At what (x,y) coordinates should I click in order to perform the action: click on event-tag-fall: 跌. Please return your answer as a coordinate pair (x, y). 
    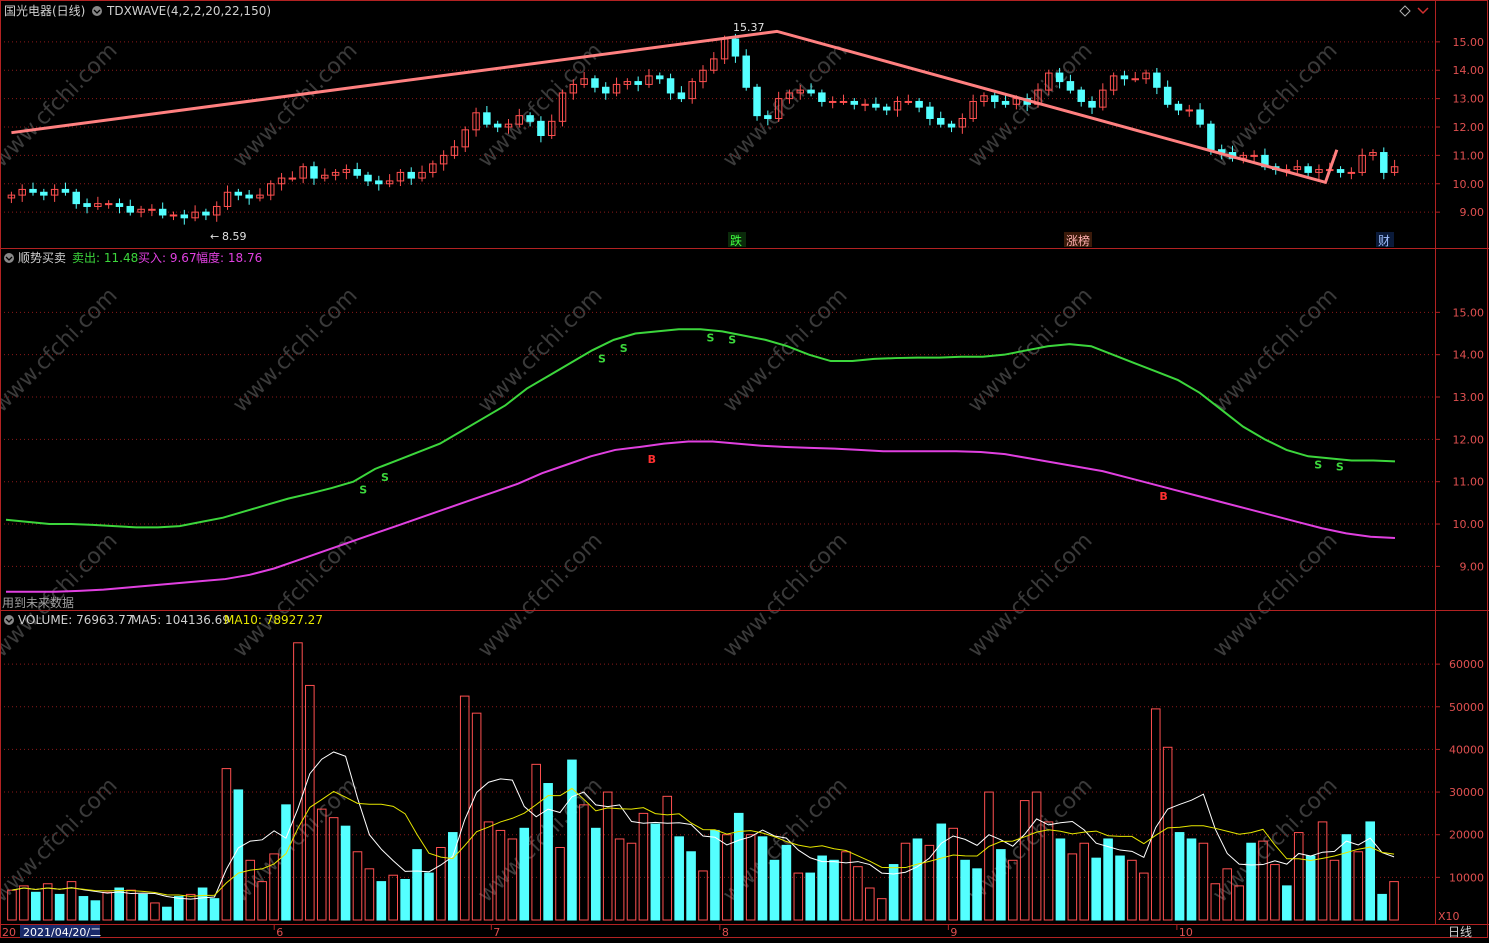
    Looking at the image, I should click on (736, 240).